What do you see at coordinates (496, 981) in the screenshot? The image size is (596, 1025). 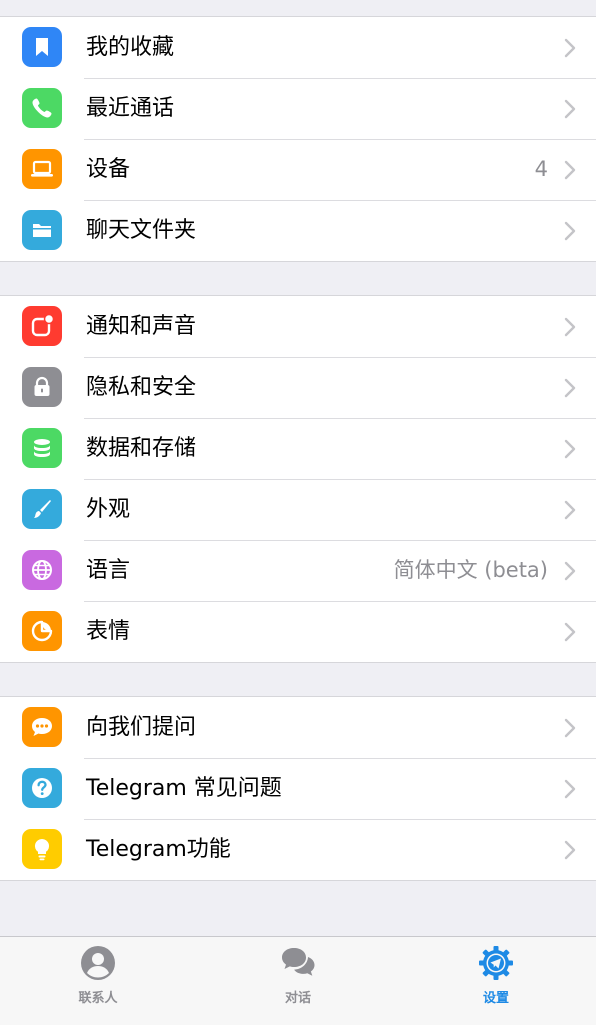 I see `tab-settings: 设置` at bounding box center [496, 981].